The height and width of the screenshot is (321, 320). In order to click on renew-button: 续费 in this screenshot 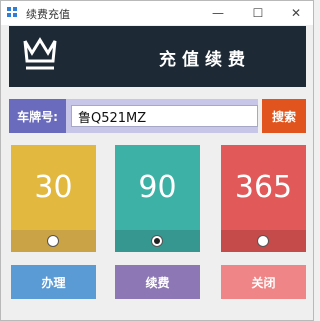, I will do `click(157, 282)`.